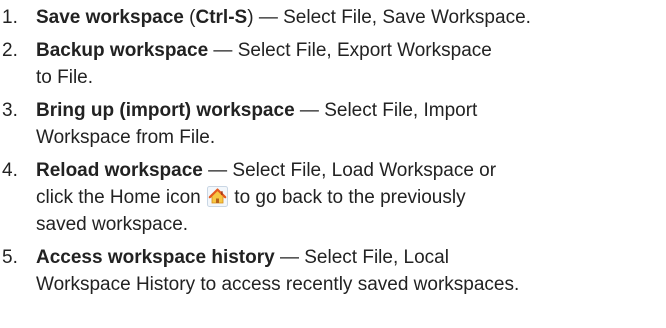 This screenshot has width=666, height=328. Describe the element at coordinates (10, 257) in the screenshot. I see `step-number: 5.` at that location.